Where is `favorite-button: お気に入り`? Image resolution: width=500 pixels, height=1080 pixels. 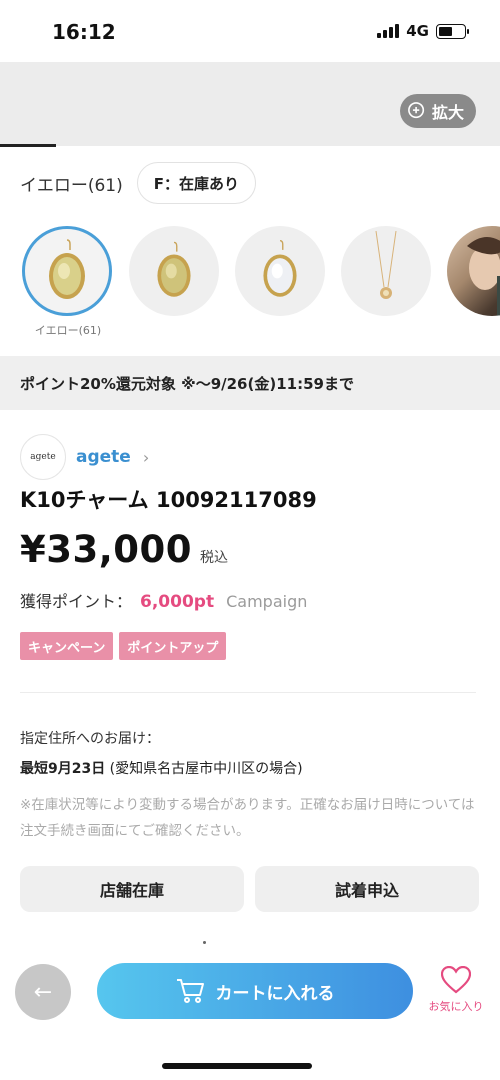
favorite-button: お気に入り is located at coordinates (456, 990).